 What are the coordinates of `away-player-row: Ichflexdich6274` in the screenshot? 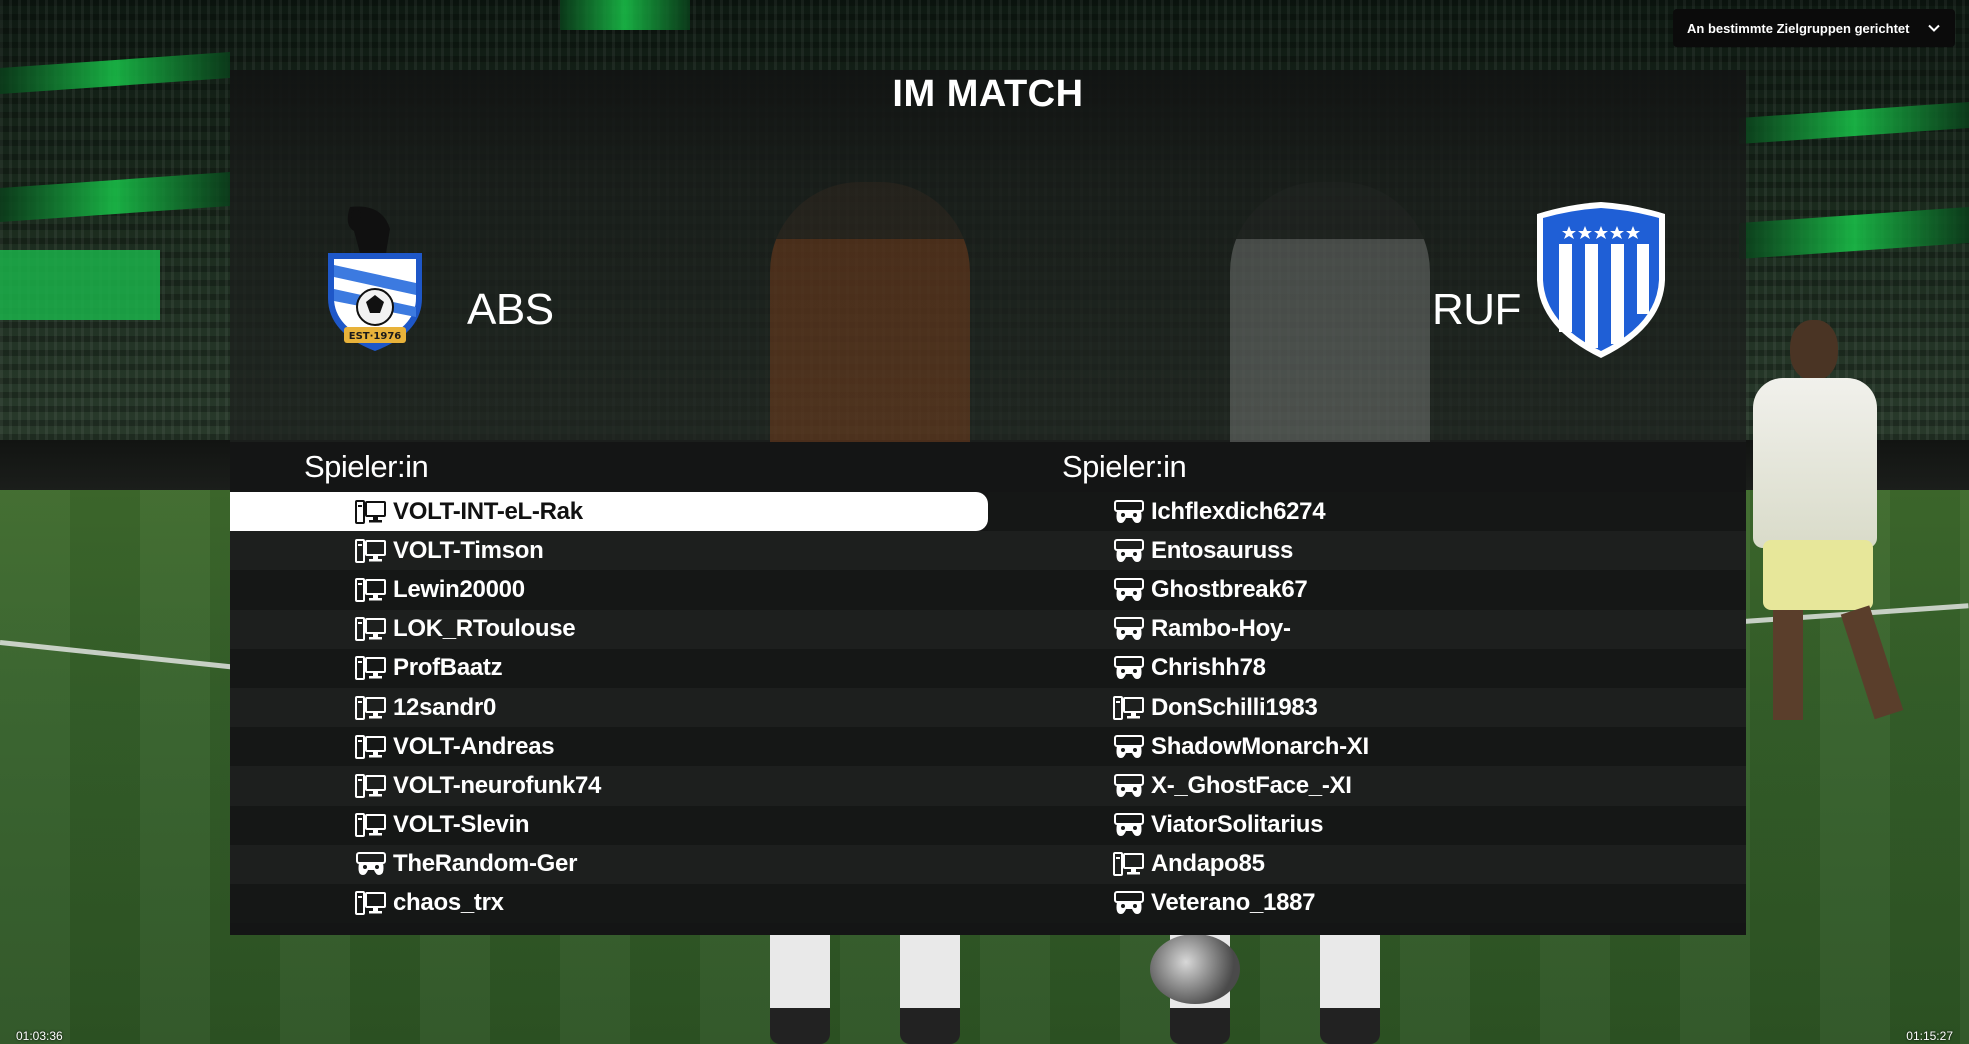 It's located at (1367, 512).